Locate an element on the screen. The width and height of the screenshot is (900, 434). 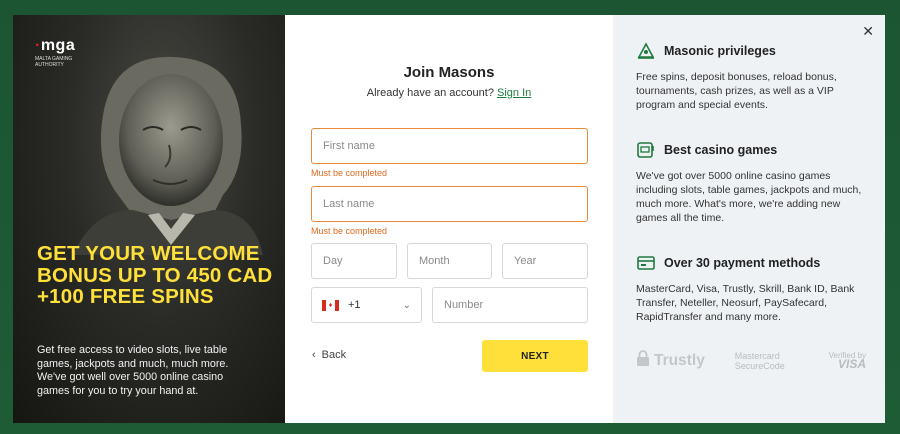
mga-logo: ·mga is located at coordinates (55, 45).